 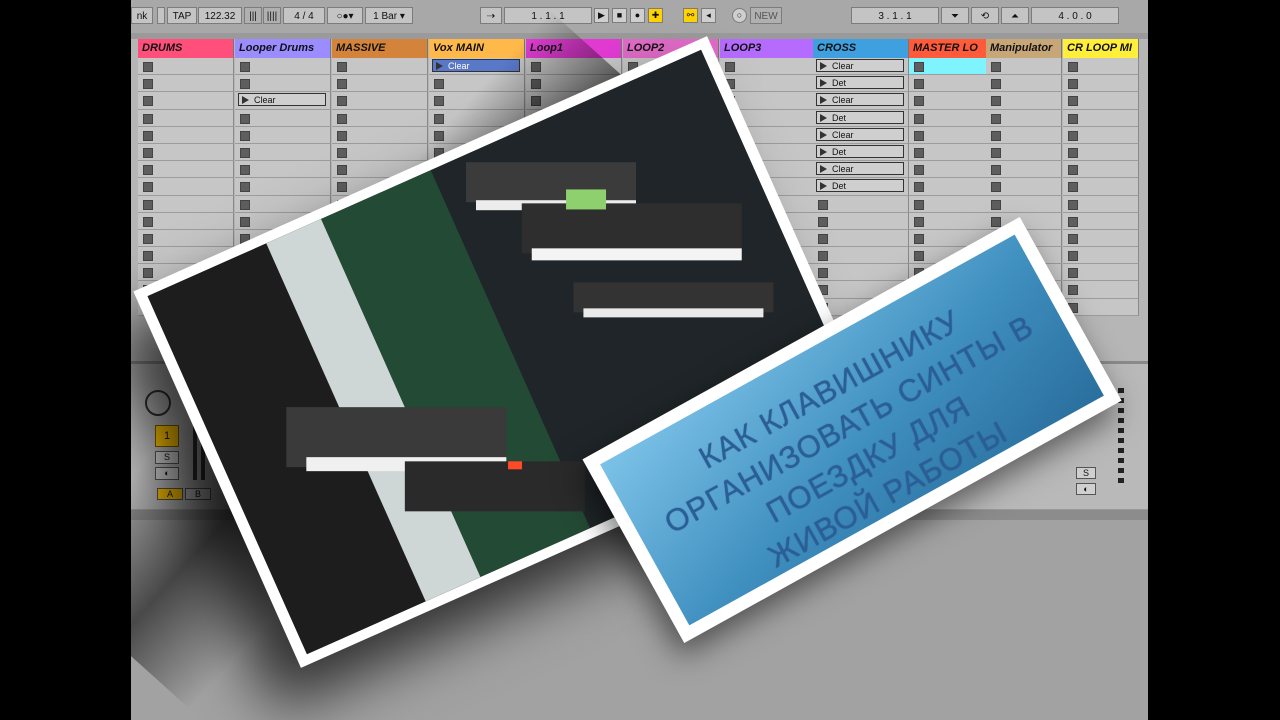 I want to click on back-to-arrangement-icon: ◂, so click(x=708, y=15).